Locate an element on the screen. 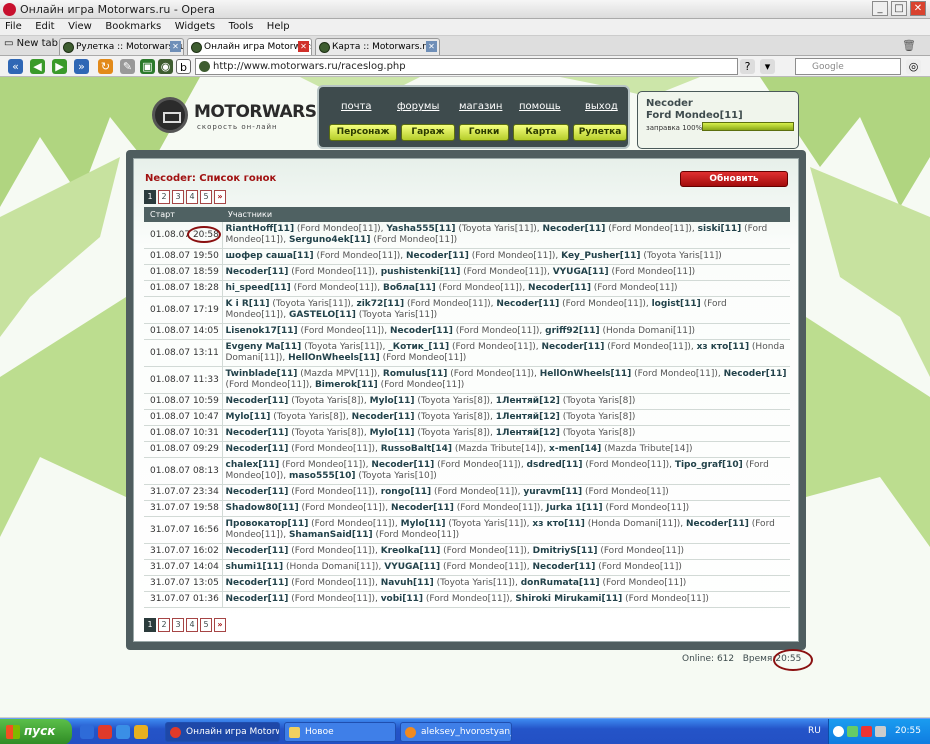  player-link: yuravm[11] is located at coordinates (552, 492).